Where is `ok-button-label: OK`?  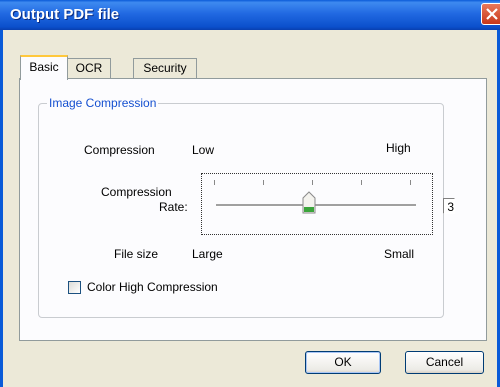
ok-button-label: OK is located at coordinates (343, 362).